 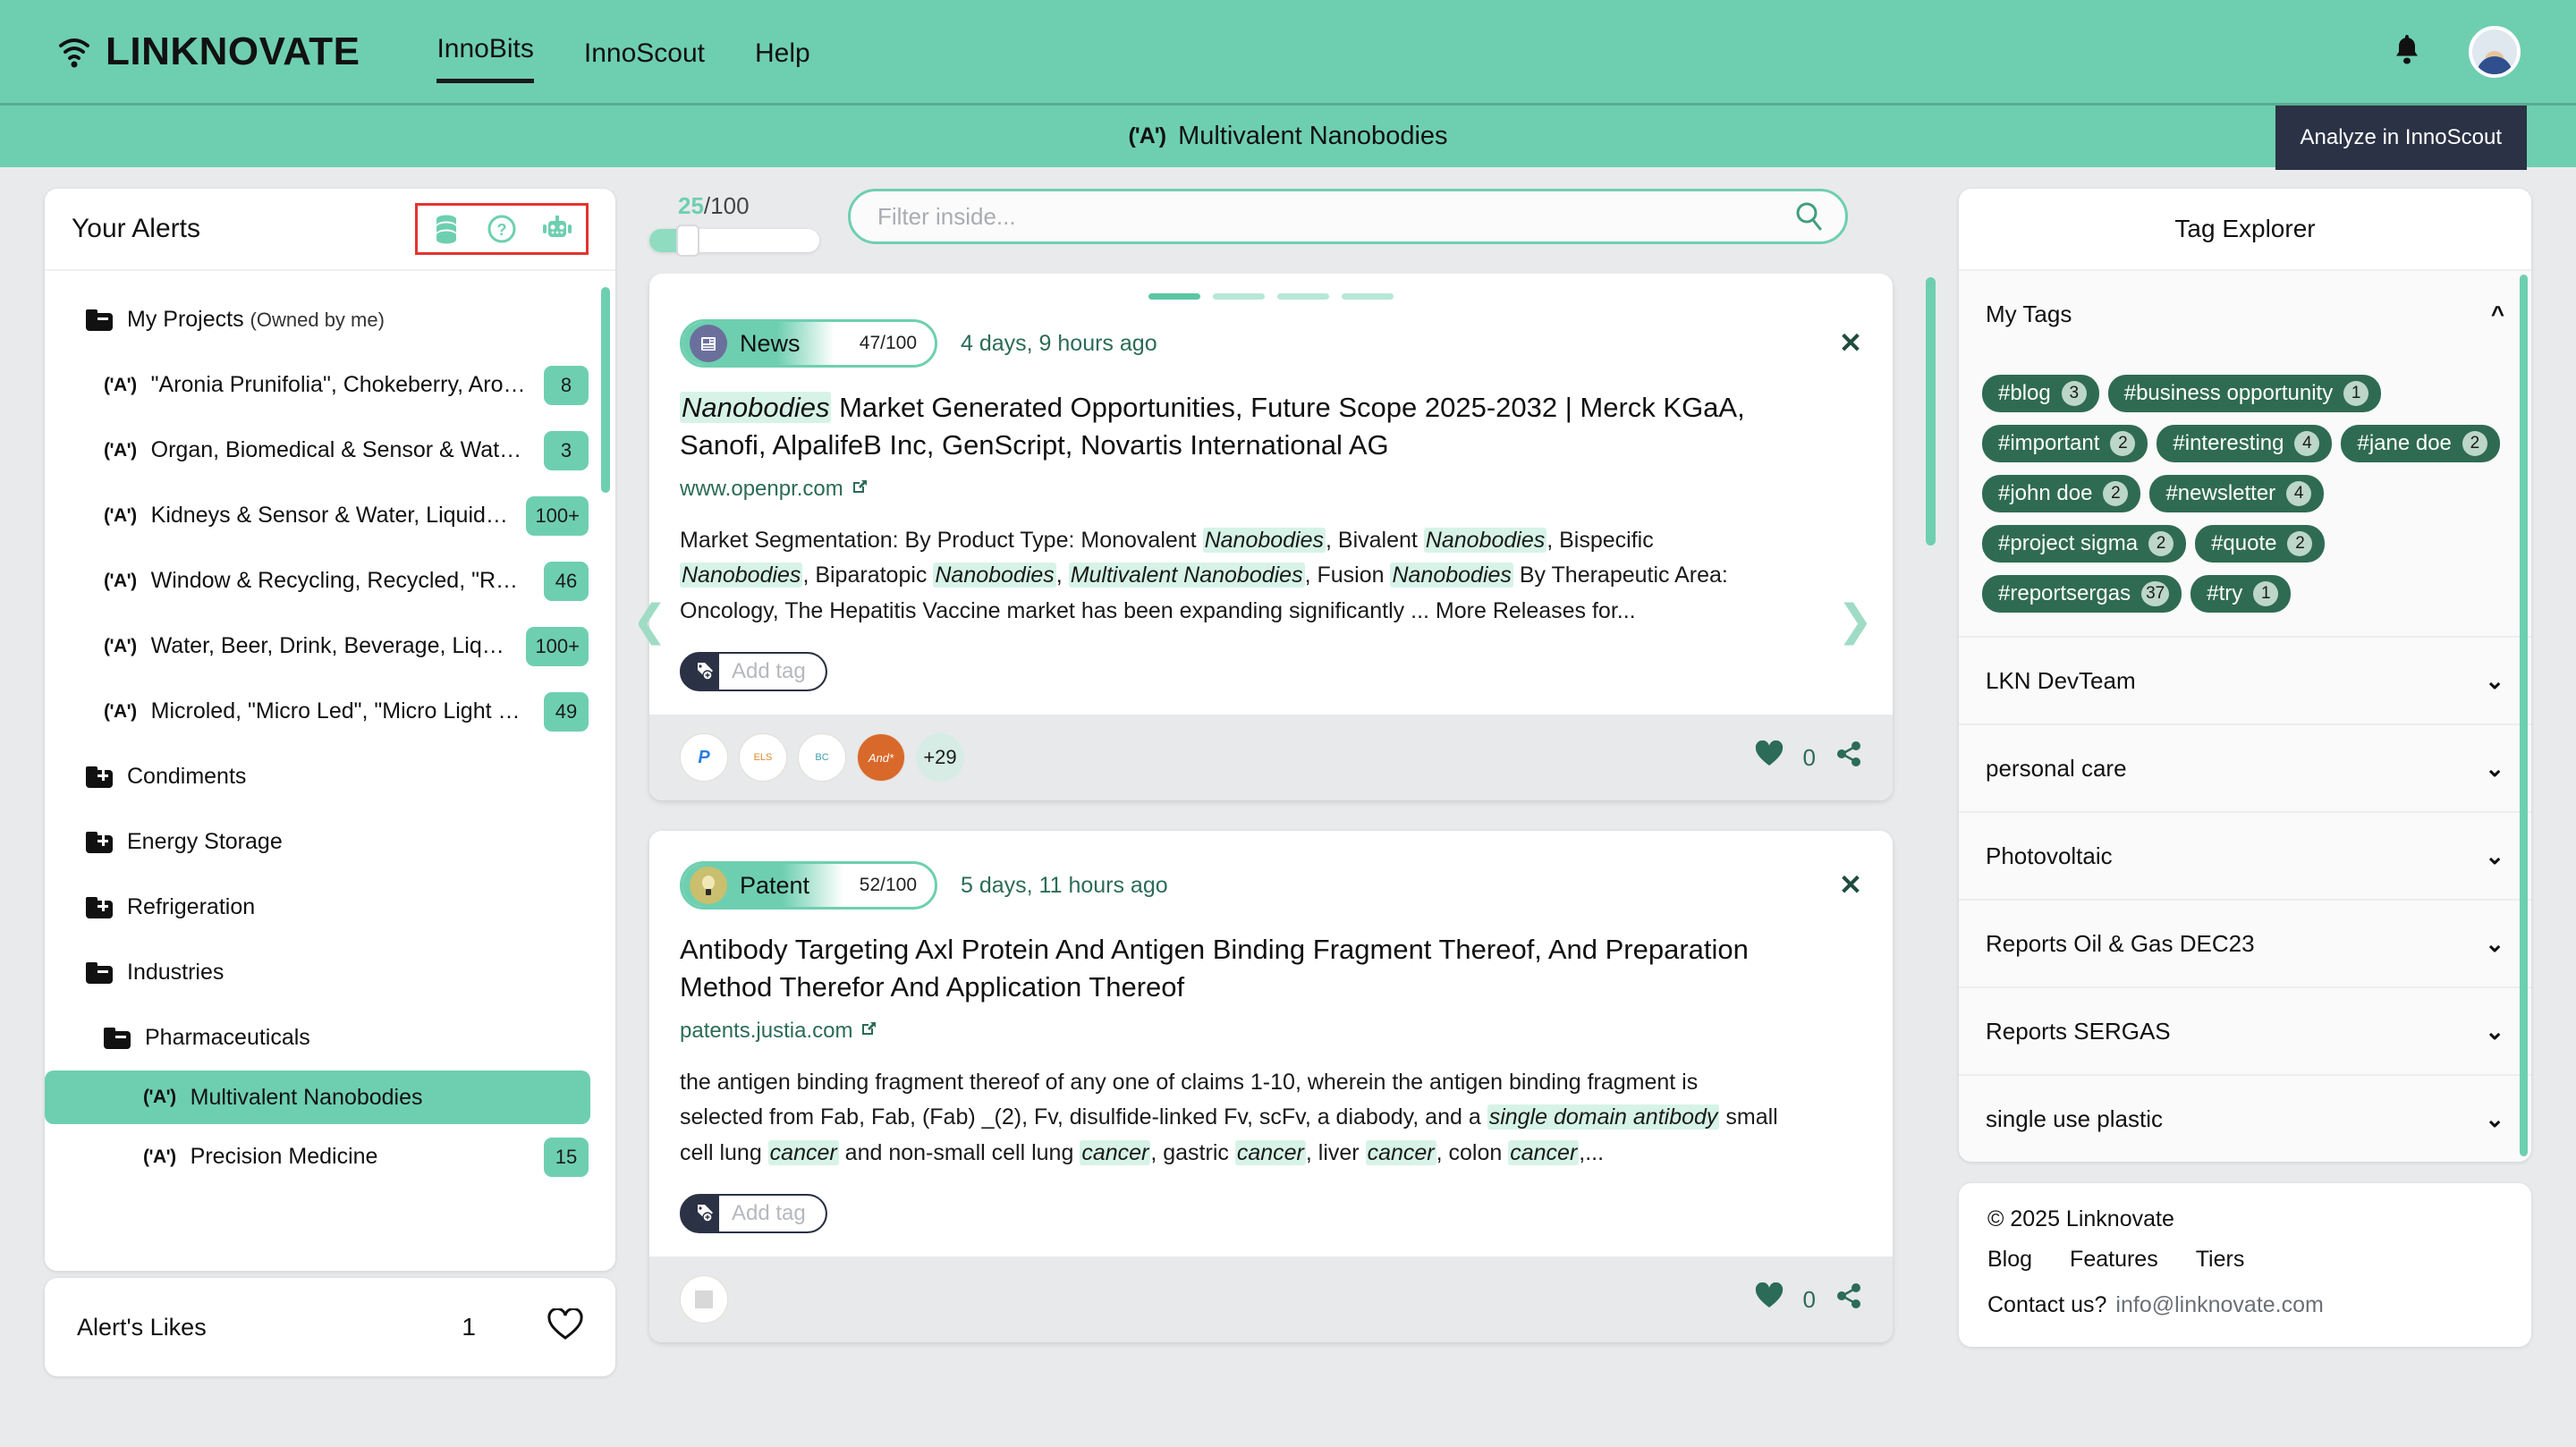 What do you see at coordinates (2407, 52) in the screenshot?
I see `bell-icon` at bounding box center [2407, 52].